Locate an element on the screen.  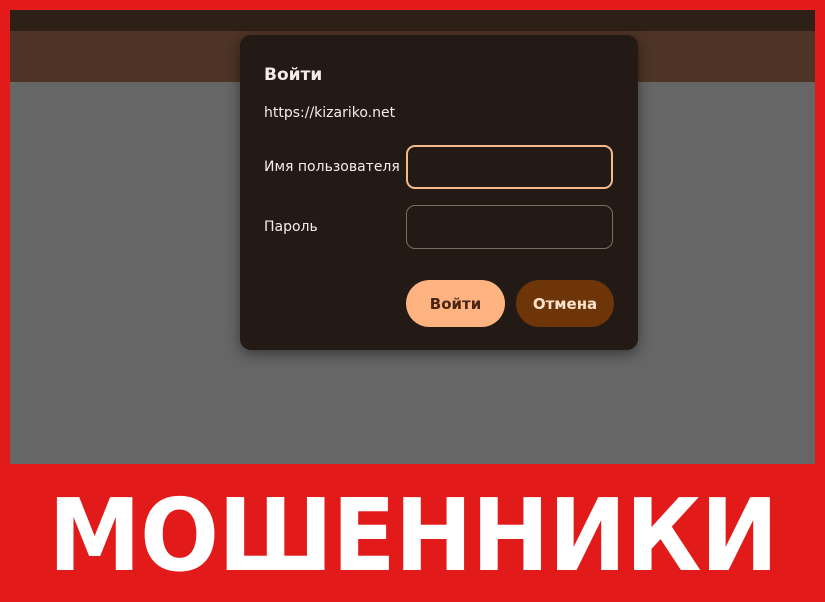
password-label: Пароль is located at coordinates (291, 227).